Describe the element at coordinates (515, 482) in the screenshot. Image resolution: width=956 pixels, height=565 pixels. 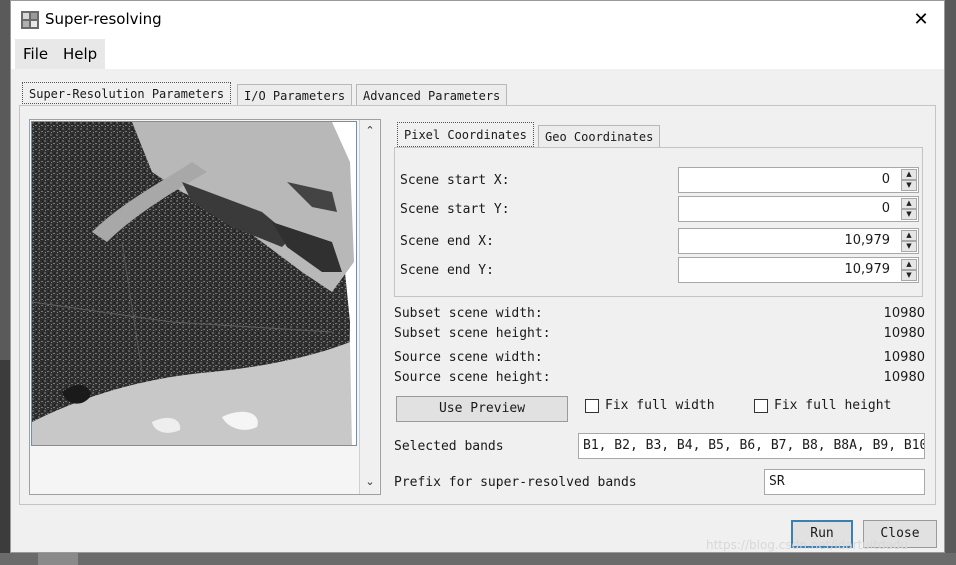
I see `prefix-label: Prefix for super-resolved bands` at that location.